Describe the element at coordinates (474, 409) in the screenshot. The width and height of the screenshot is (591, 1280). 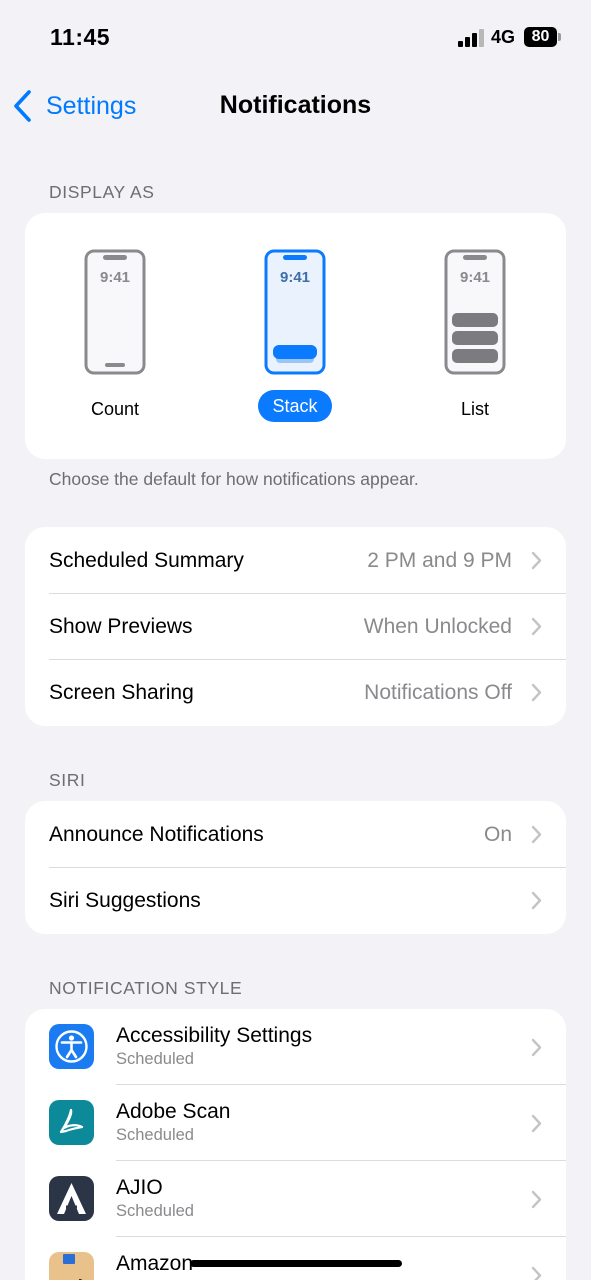
I see `list-label: List` at that location.